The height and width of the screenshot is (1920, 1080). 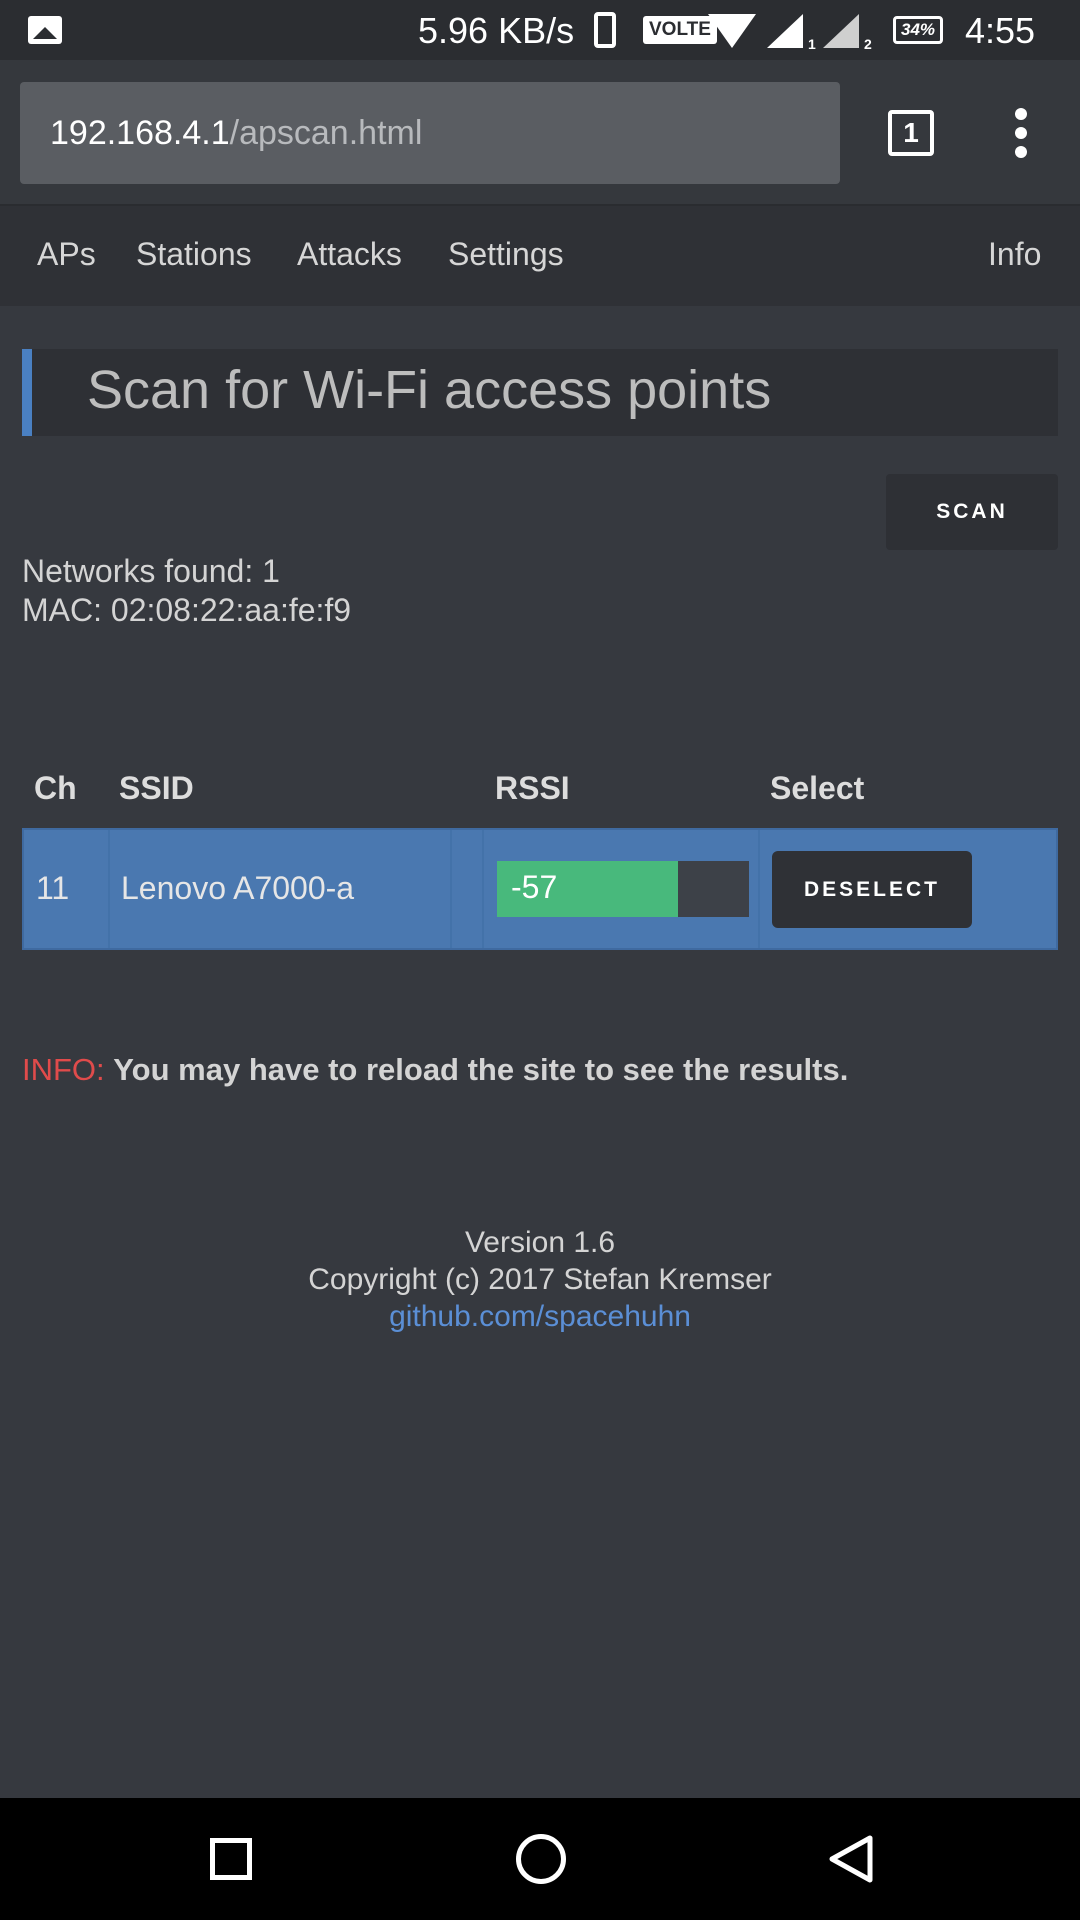 What do you see at coordinates (45, 30) in the screenshot?
I see `image-notification-icon` at bounding box center [45, 30].